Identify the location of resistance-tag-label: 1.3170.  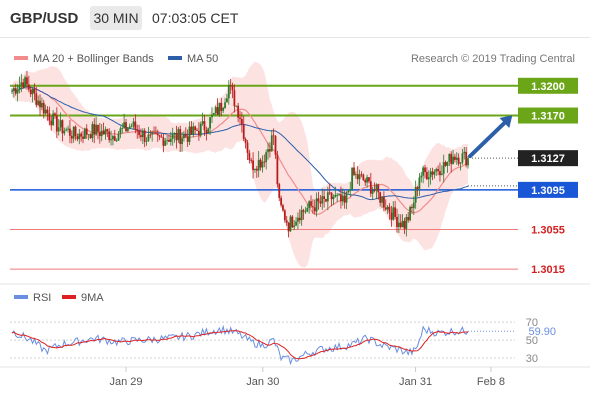
(548, 117).